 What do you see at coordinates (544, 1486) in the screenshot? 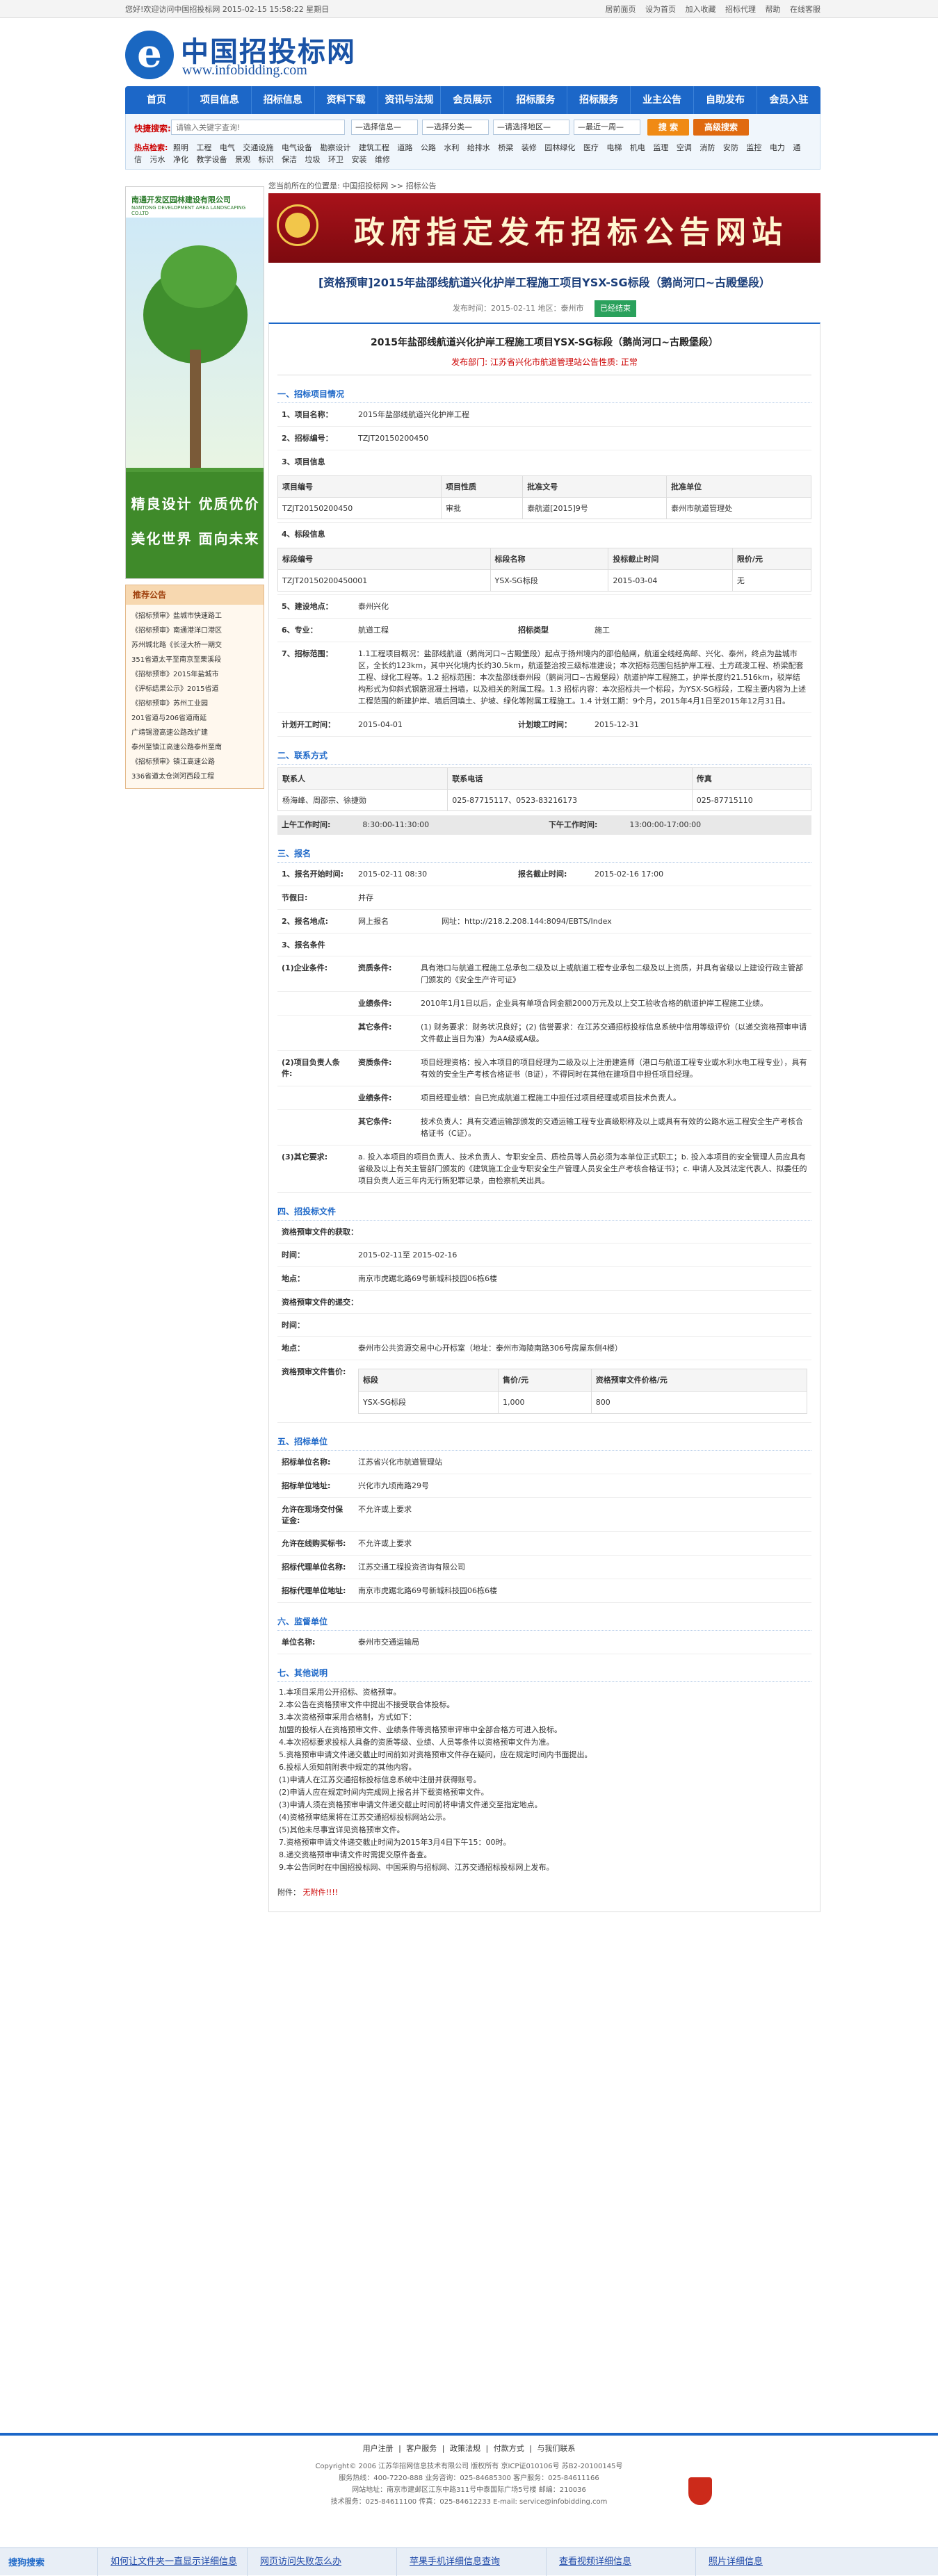
I see `field-row: 招标单位地址: 兴化市九顷南路29号` at bounding box center [544, 1486].